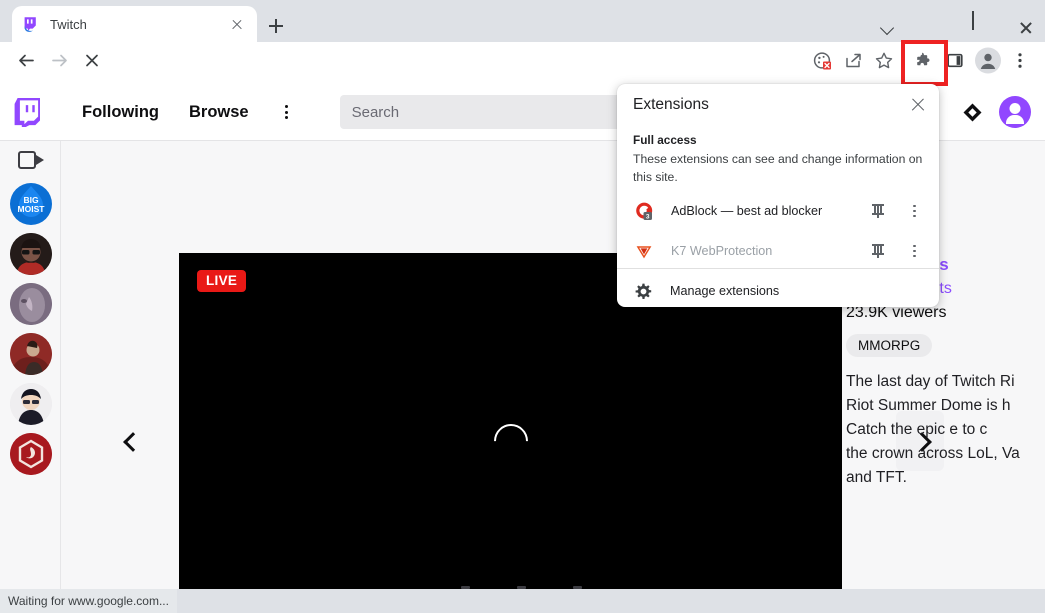  What do you see at coordinates (881, 21) in the screenshot?
I see `tab-search-button` at bounding box center [881, 21].